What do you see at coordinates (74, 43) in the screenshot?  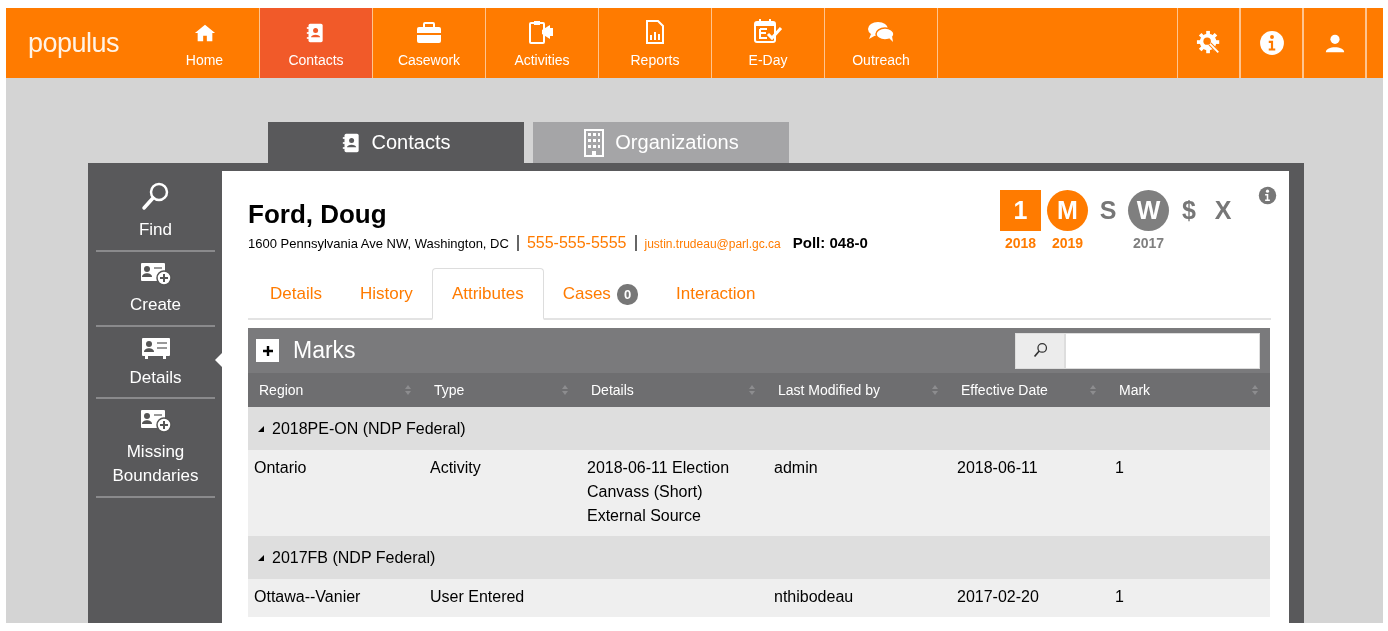 I see `logo: populus` at bounding box center [74, 43].